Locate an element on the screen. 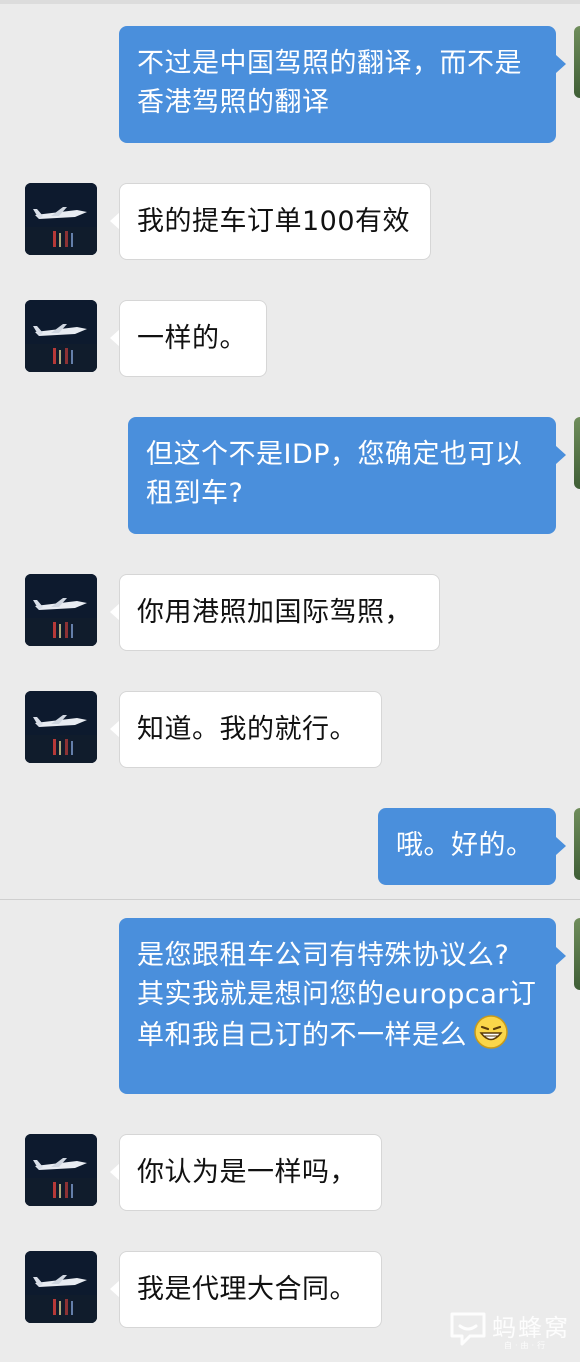 Image resolution: width=580 pixels, height=1362 pixels. message-line: 哦。好的。 is located at coordinates (465, 845).